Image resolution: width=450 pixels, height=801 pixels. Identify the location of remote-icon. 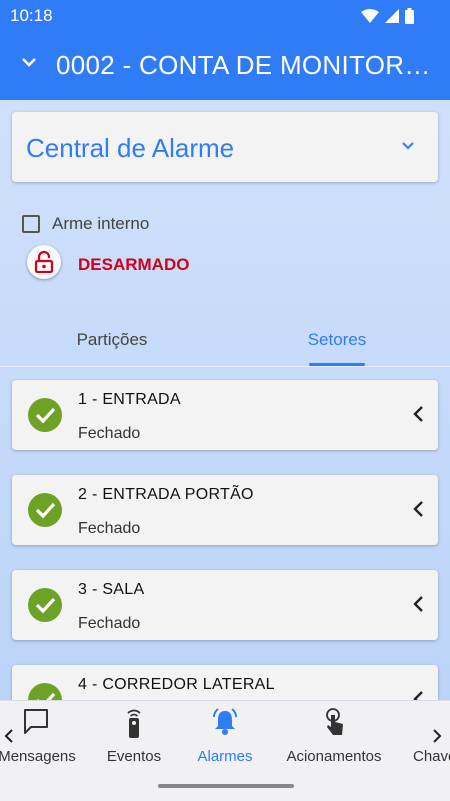
(134, 723).